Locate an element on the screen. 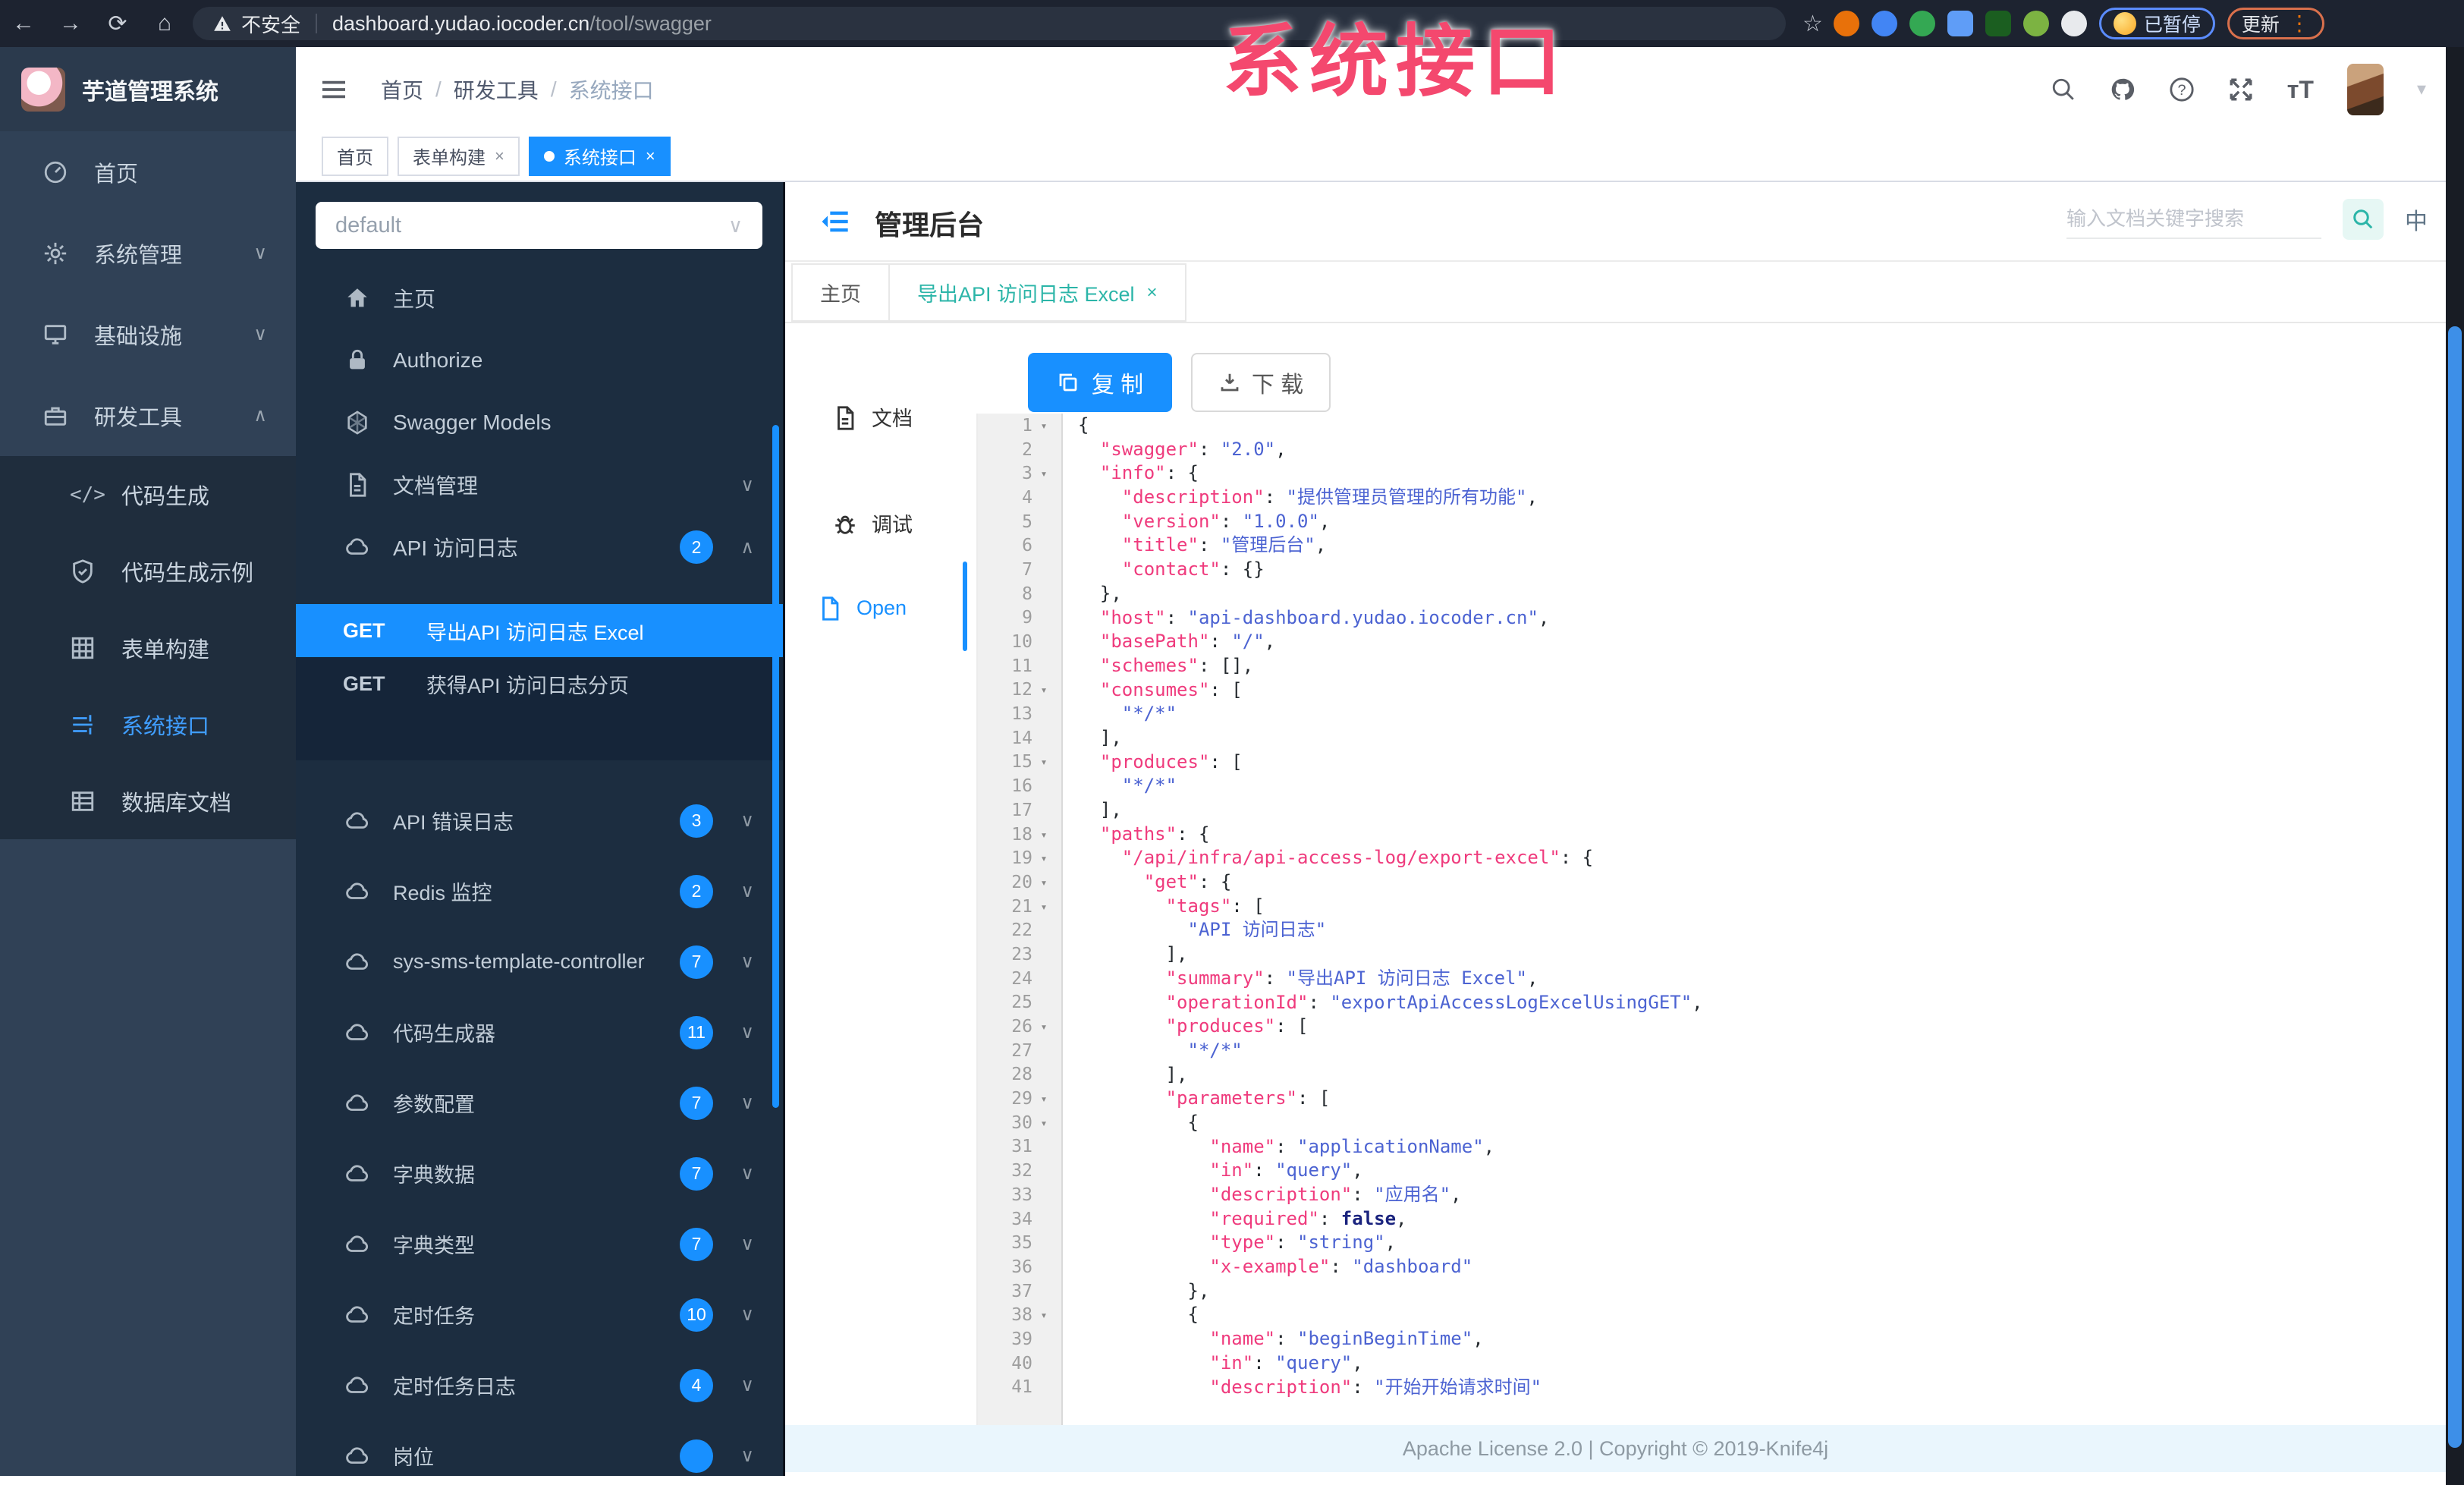 This screenshot has width=2464, height=1485. page-scrollbar-thumb is located at coordinates (2455, 887).